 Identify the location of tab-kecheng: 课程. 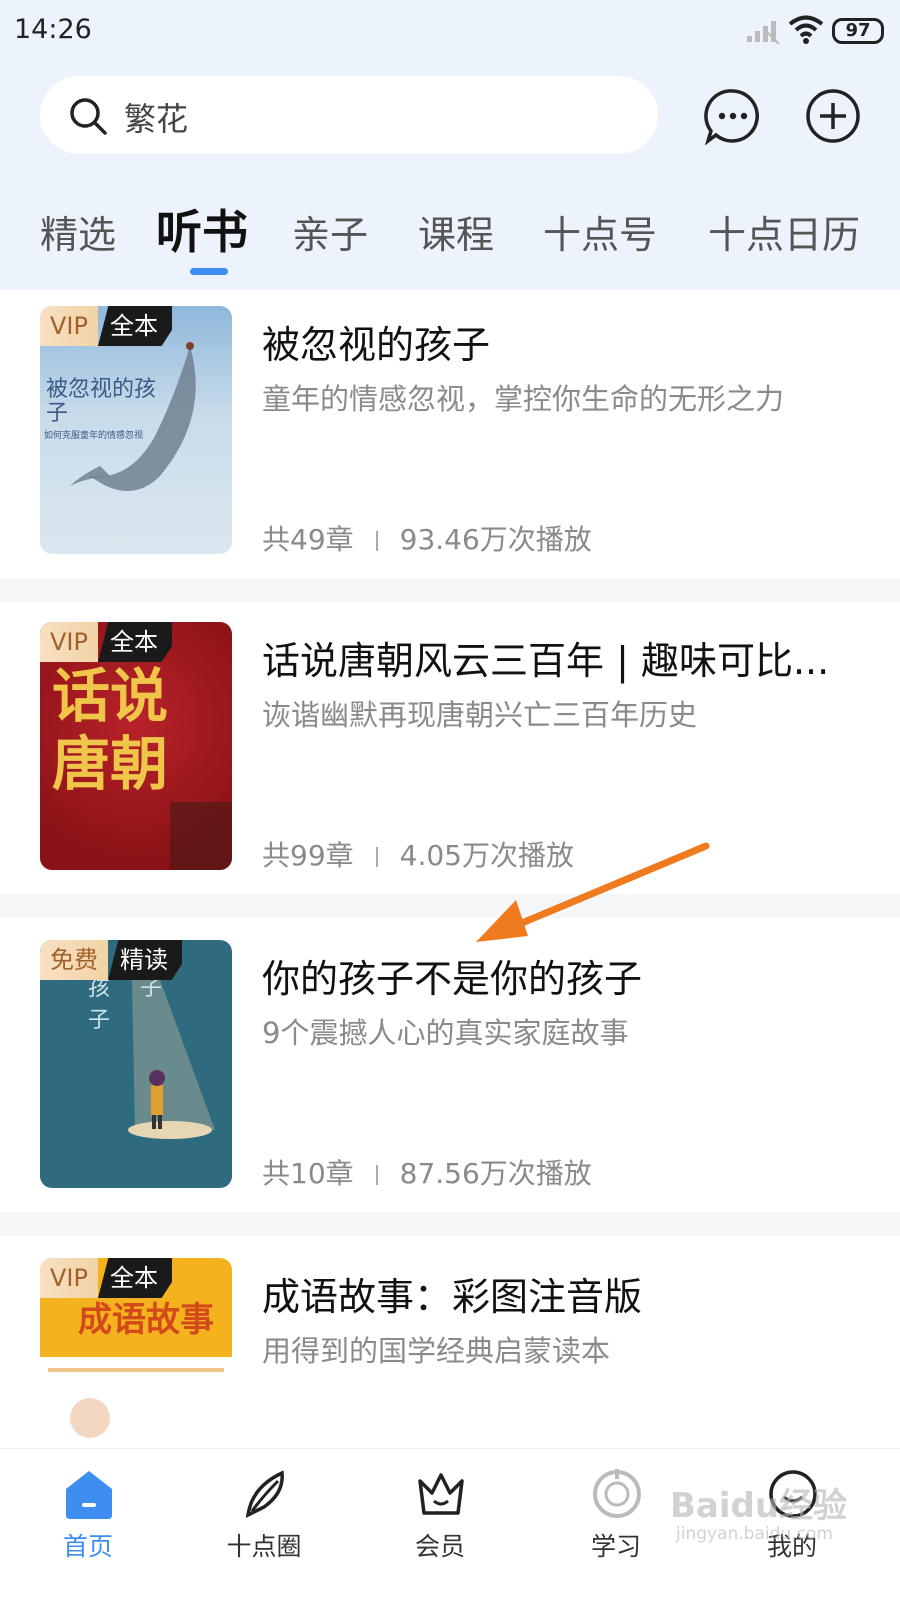
(456, 231).